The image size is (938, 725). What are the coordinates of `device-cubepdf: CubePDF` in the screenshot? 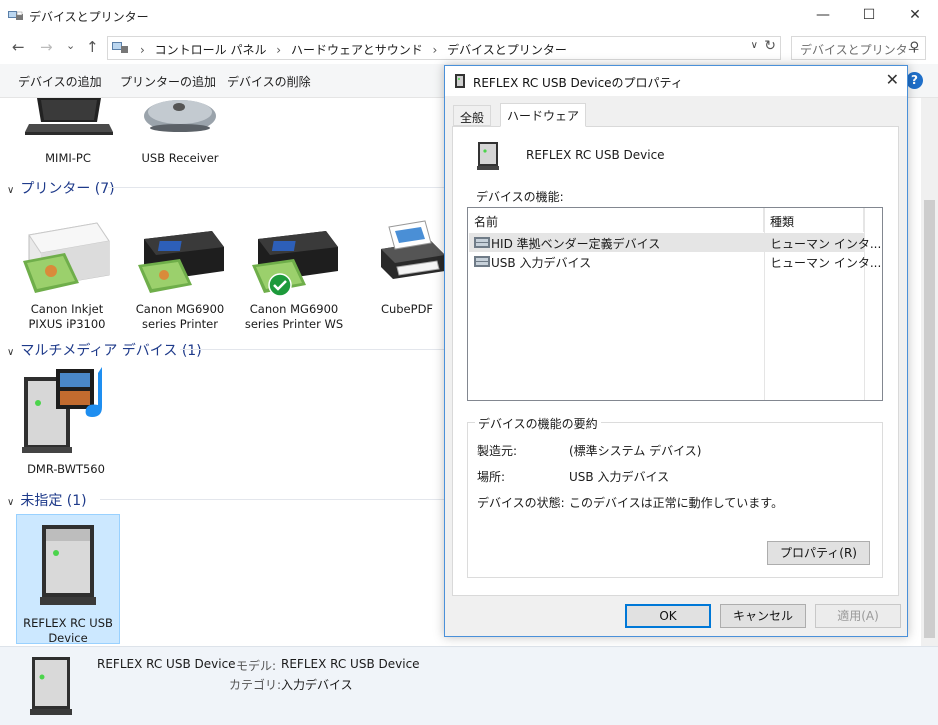 It's located at (407, 269).